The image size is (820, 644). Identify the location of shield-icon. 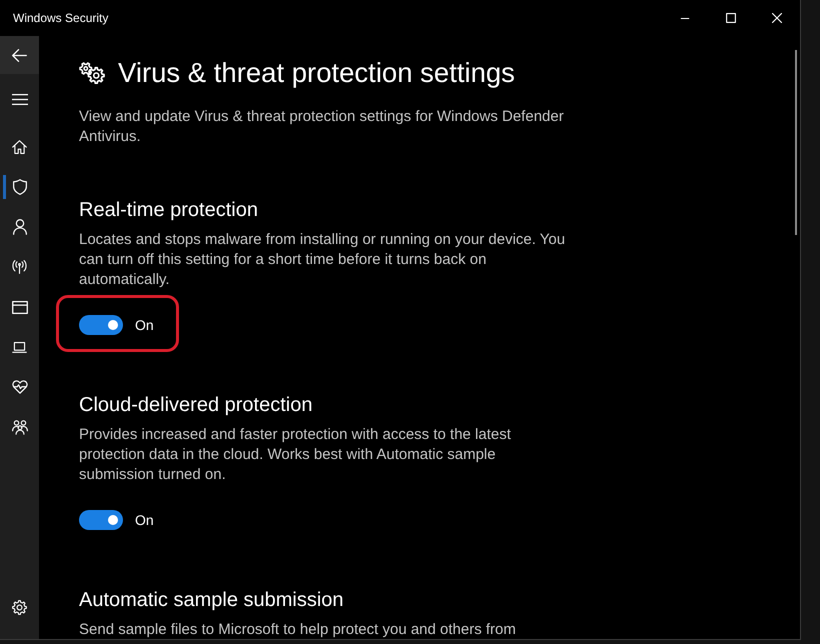
(19, 187).